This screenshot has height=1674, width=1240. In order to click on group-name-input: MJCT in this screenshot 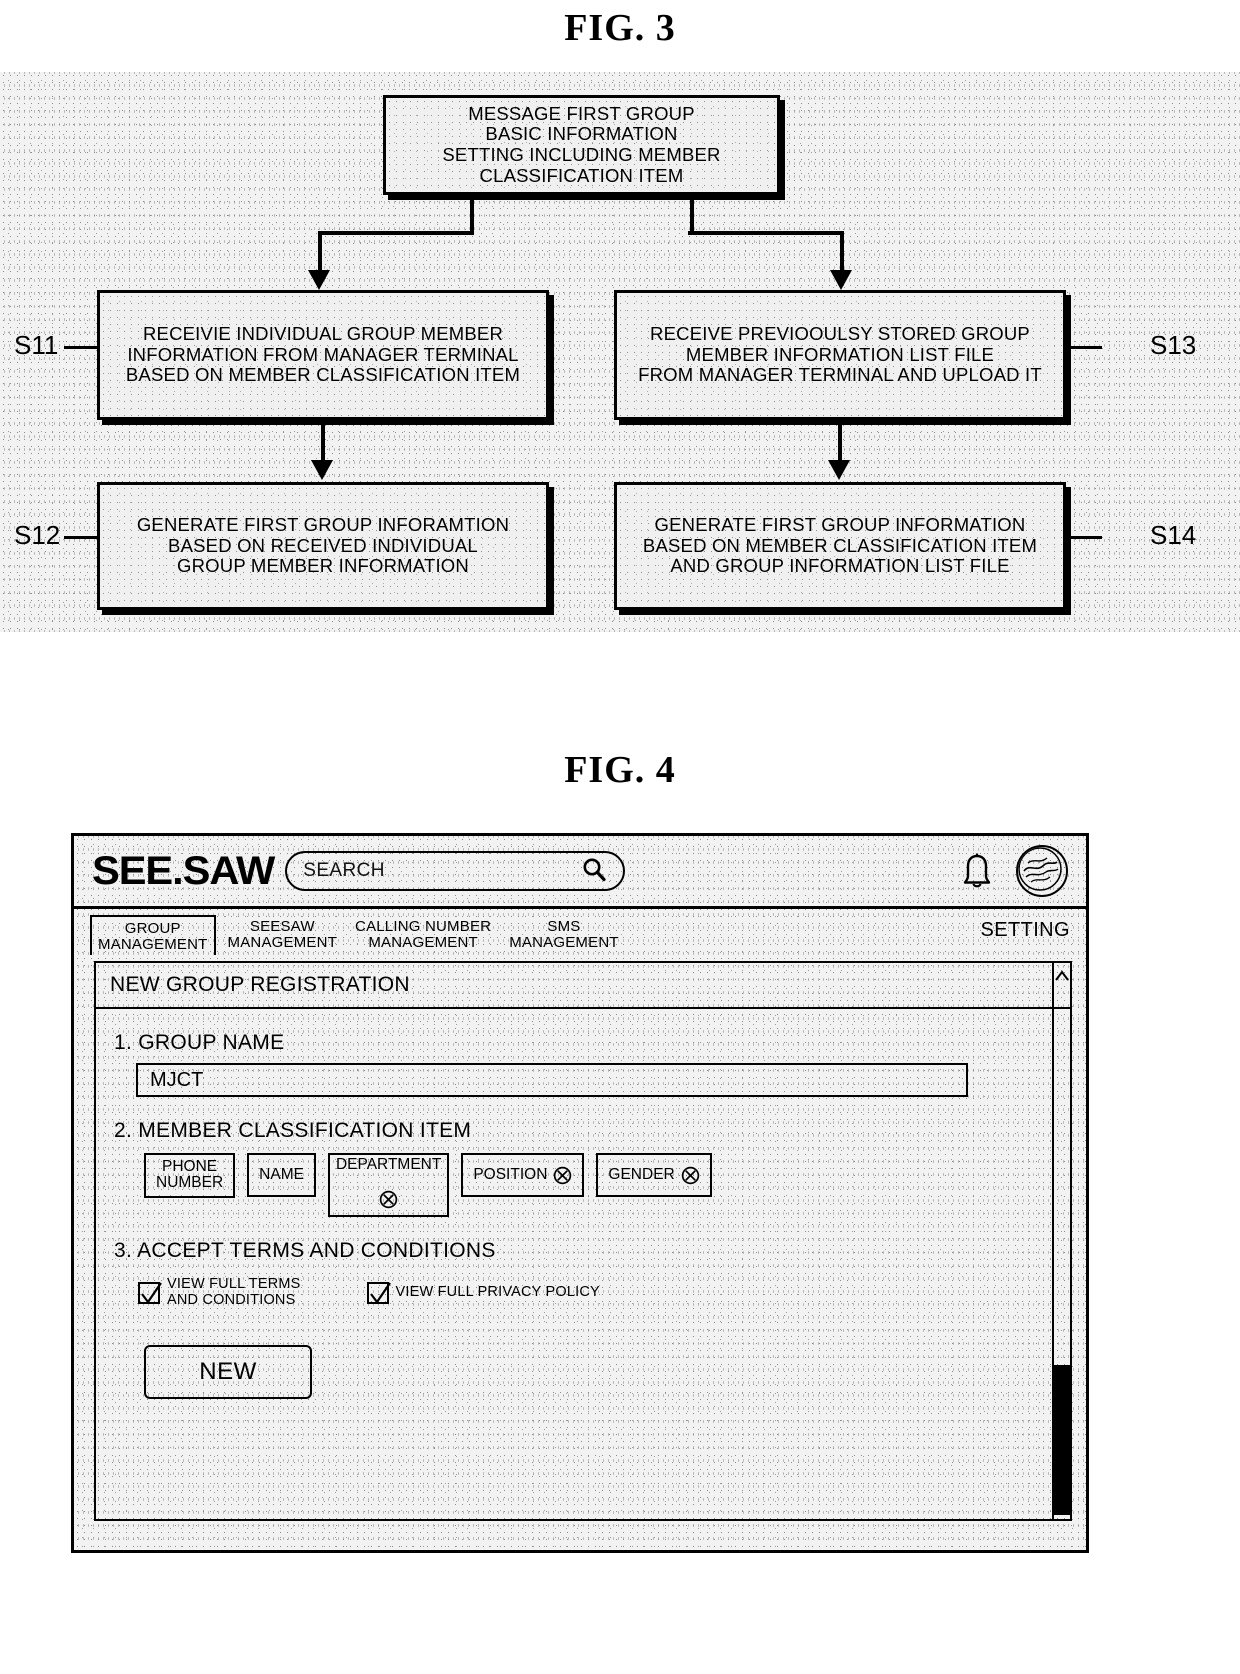, I will do `click(552, 1080)`.